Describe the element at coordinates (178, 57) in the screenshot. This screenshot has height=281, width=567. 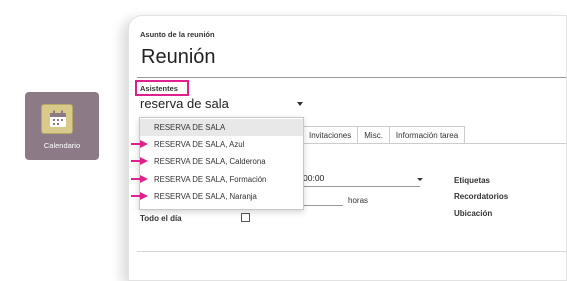
I see `subject-input: Reunión` at that location.